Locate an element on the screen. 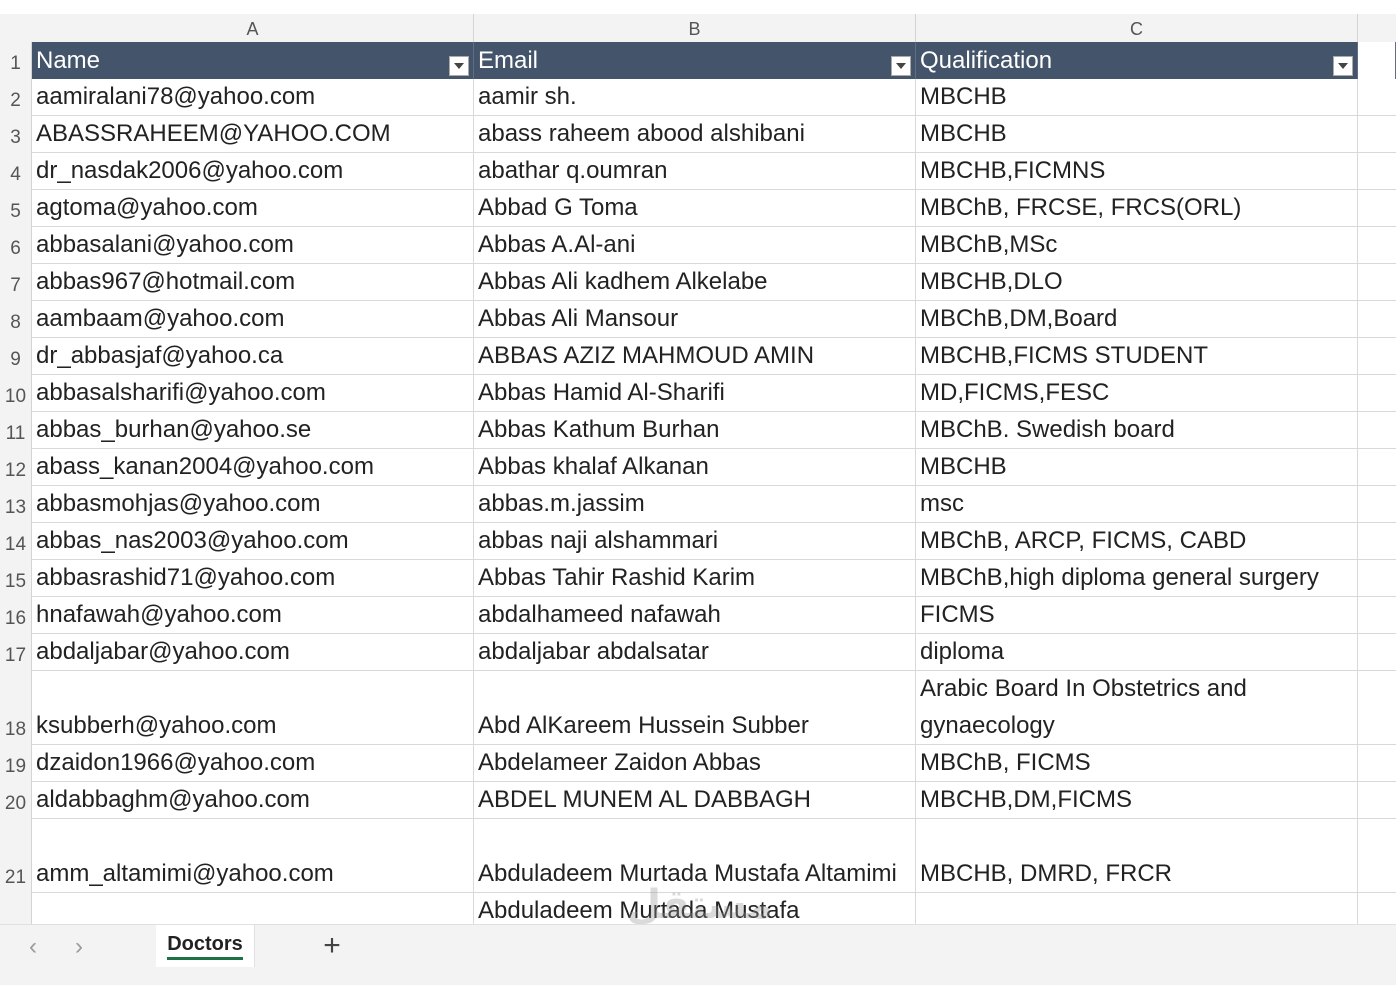 This screenshot has width=1396, height=985. row-header: 20 is located at coordinates (15, 800).